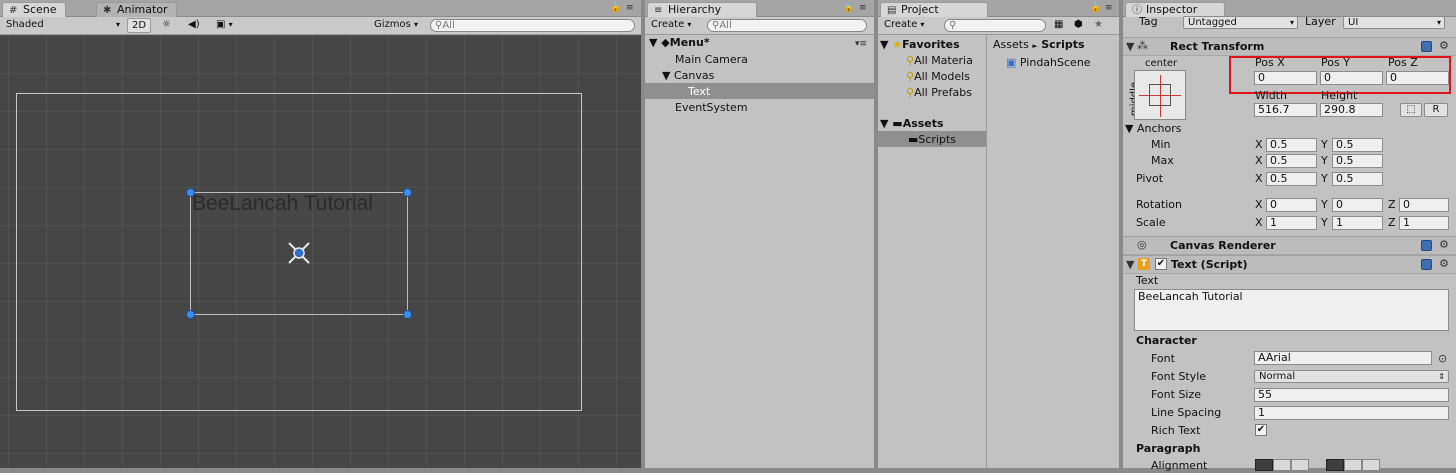 This screenshot has height=473, width=1456. Describe the element at coordinates (920, 45) in the screenshot. I see `favorites-header: ▼ ★Favorites` at that location.